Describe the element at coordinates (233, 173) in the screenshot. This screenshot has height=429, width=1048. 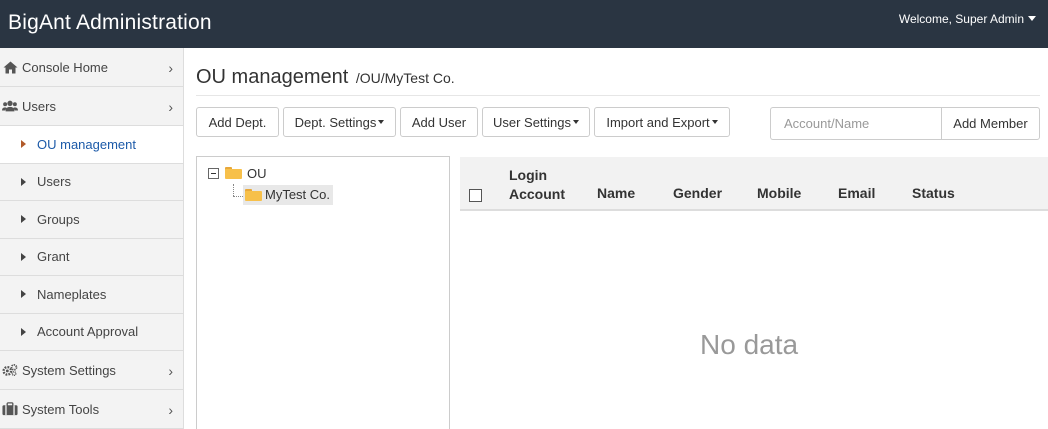
I see `folder-open-icon` at that location.